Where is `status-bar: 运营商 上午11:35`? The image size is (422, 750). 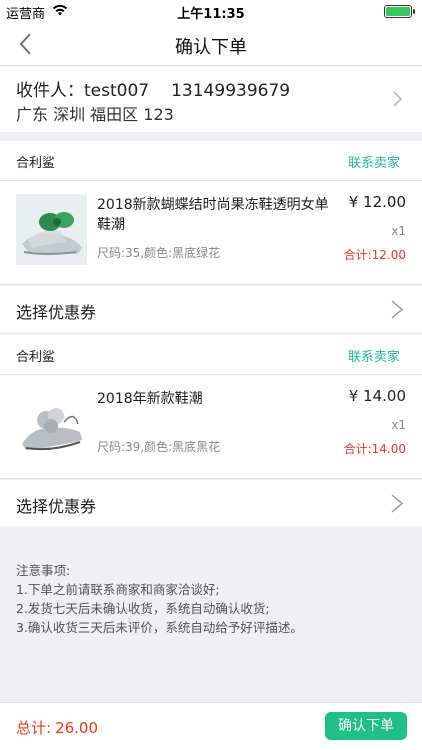 status-bar: 运营商 上午11:35 is located at coordinates (211, 11).